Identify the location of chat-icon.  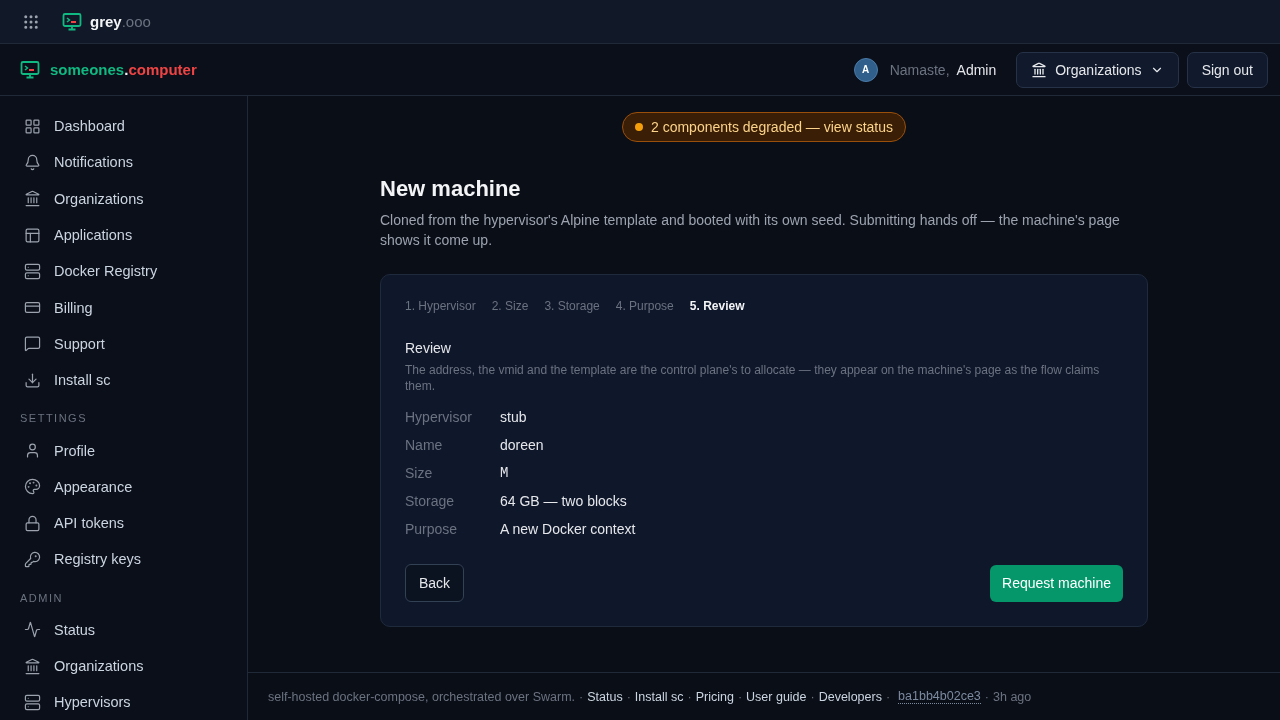
(32, 344).